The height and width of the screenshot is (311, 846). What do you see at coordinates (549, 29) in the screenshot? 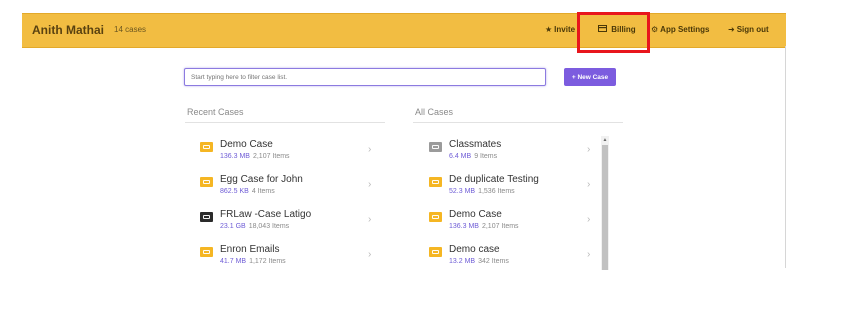
I see `star-icon: ★` at bounding box center [549, 29].